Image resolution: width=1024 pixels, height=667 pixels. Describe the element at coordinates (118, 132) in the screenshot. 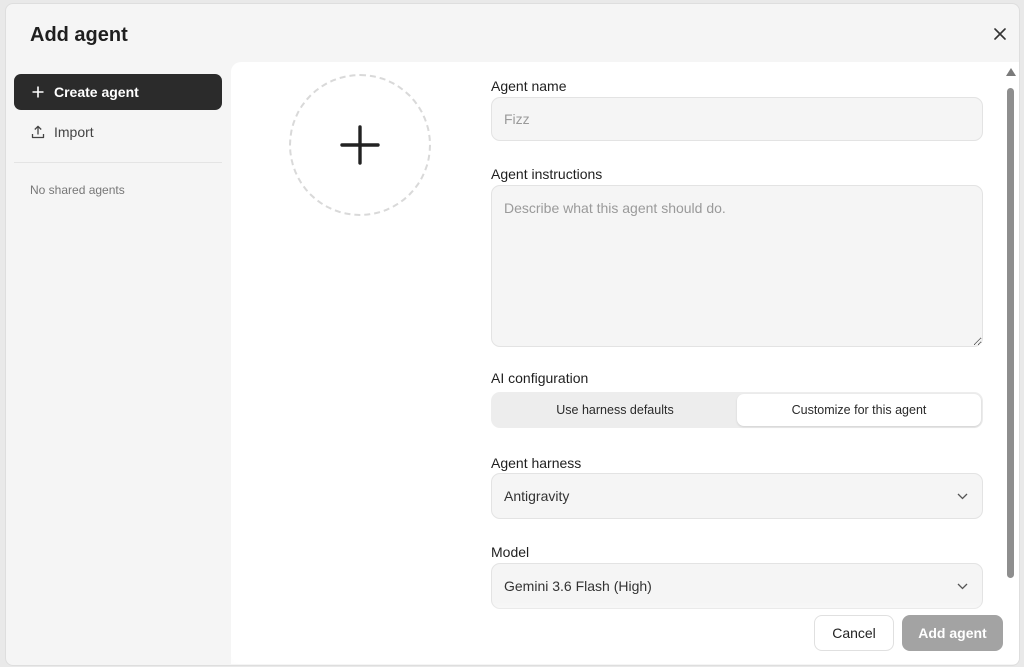

I see `import-button: Import` at that location.